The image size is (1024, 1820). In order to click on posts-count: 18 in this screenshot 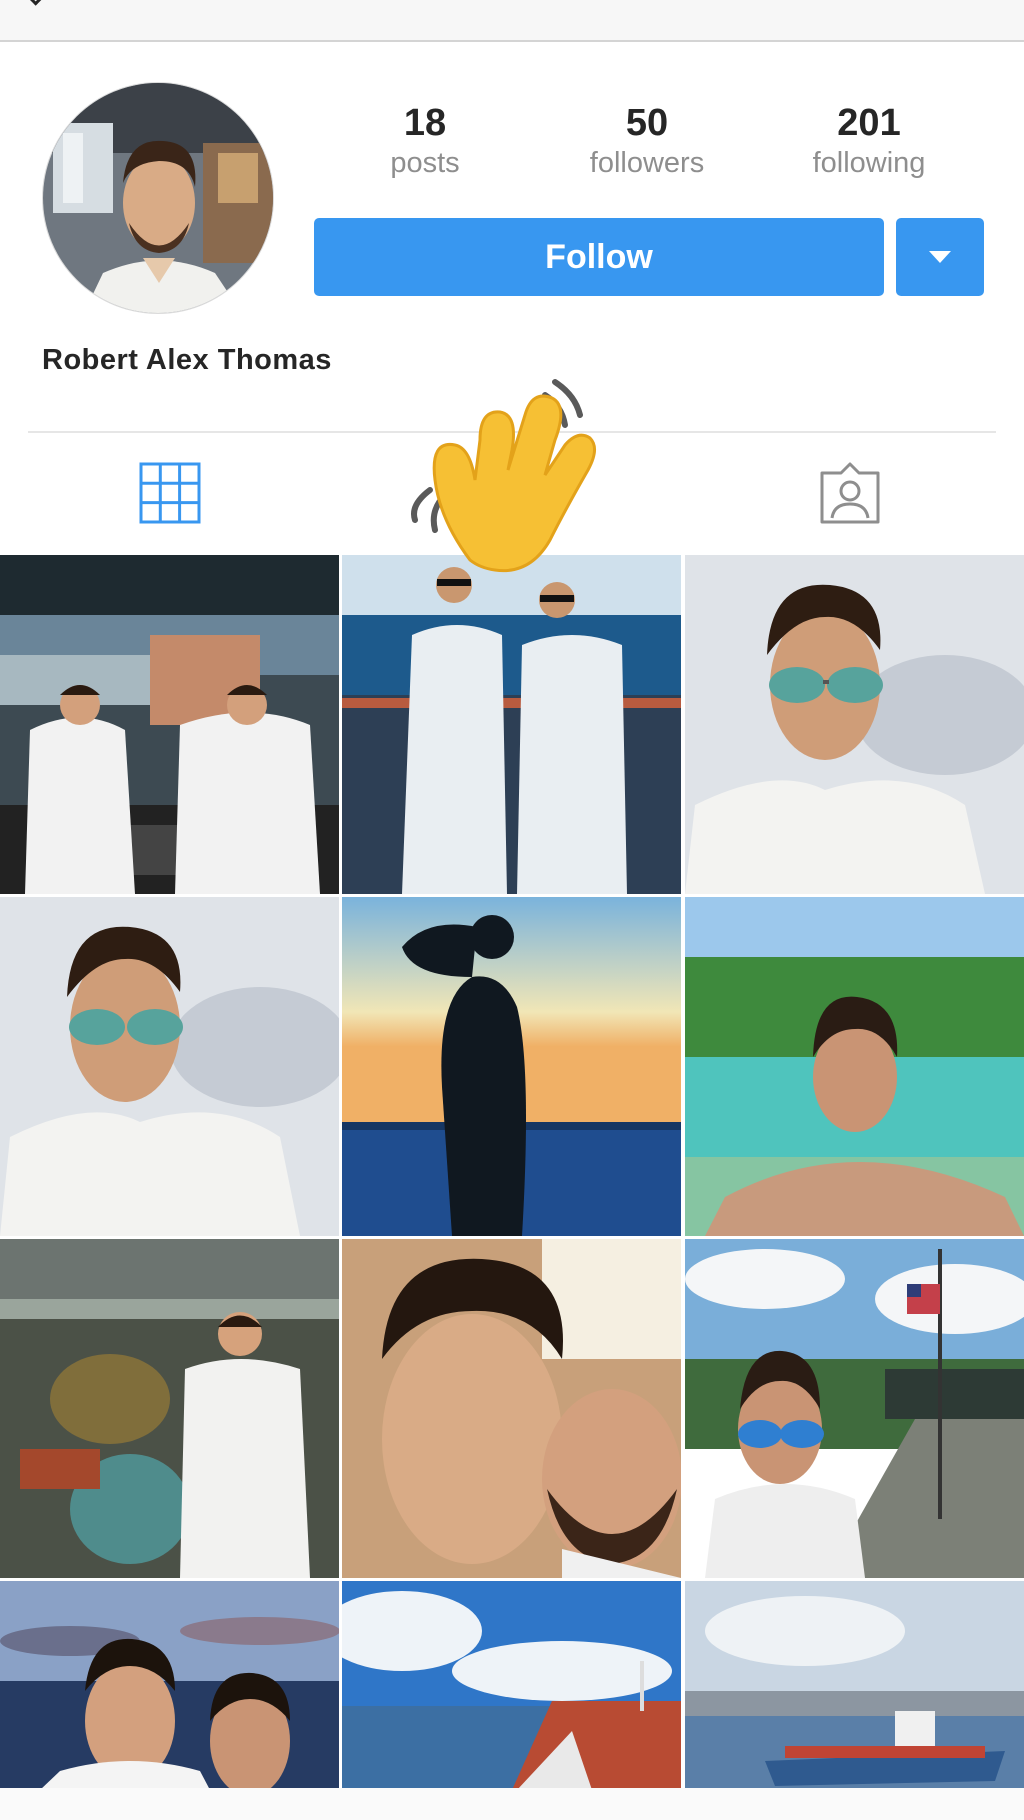, I will do `click(425, 123)`.